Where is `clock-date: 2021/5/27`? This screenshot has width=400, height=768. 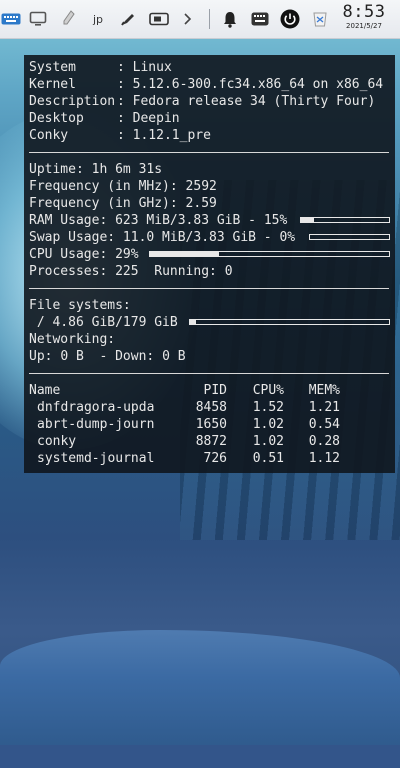 clock-date: 2021/5/27 is located at coordinates (364, 26).